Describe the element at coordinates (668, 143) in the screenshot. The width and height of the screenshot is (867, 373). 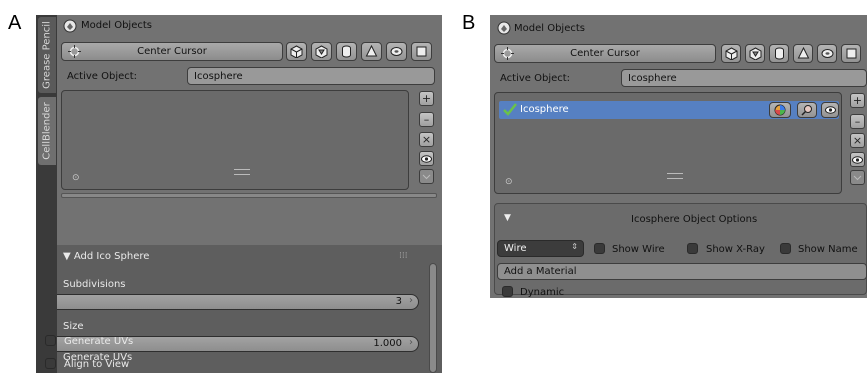
I see `object-list: Icosphere ⊙` at that location.